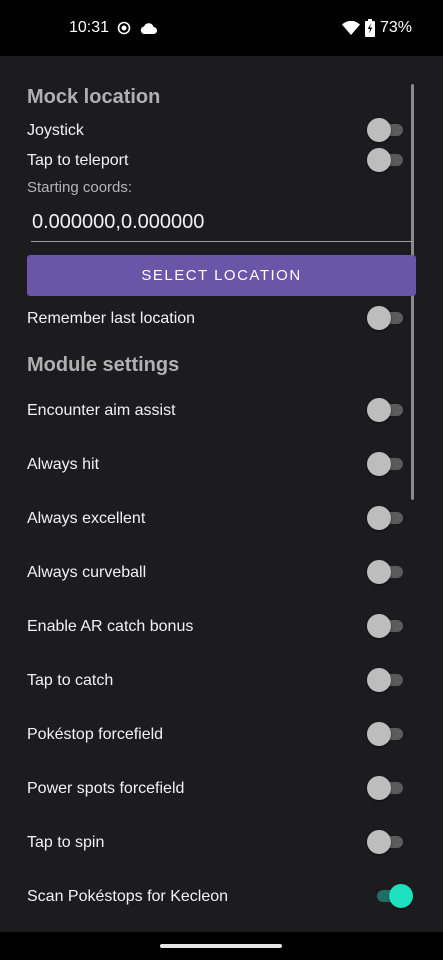 The image size is (443, 960). Describe the element at coordinates (55, 130) in the screenshot. I see `joystick-label: Joystick` at that location.